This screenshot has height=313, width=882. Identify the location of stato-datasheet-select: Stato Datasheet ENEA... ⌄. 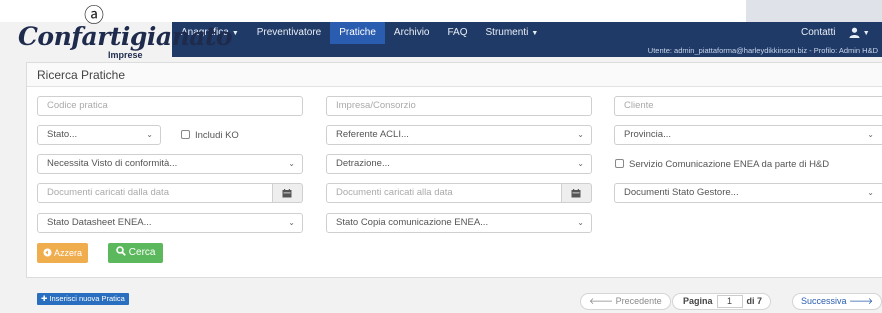
(170, 223).